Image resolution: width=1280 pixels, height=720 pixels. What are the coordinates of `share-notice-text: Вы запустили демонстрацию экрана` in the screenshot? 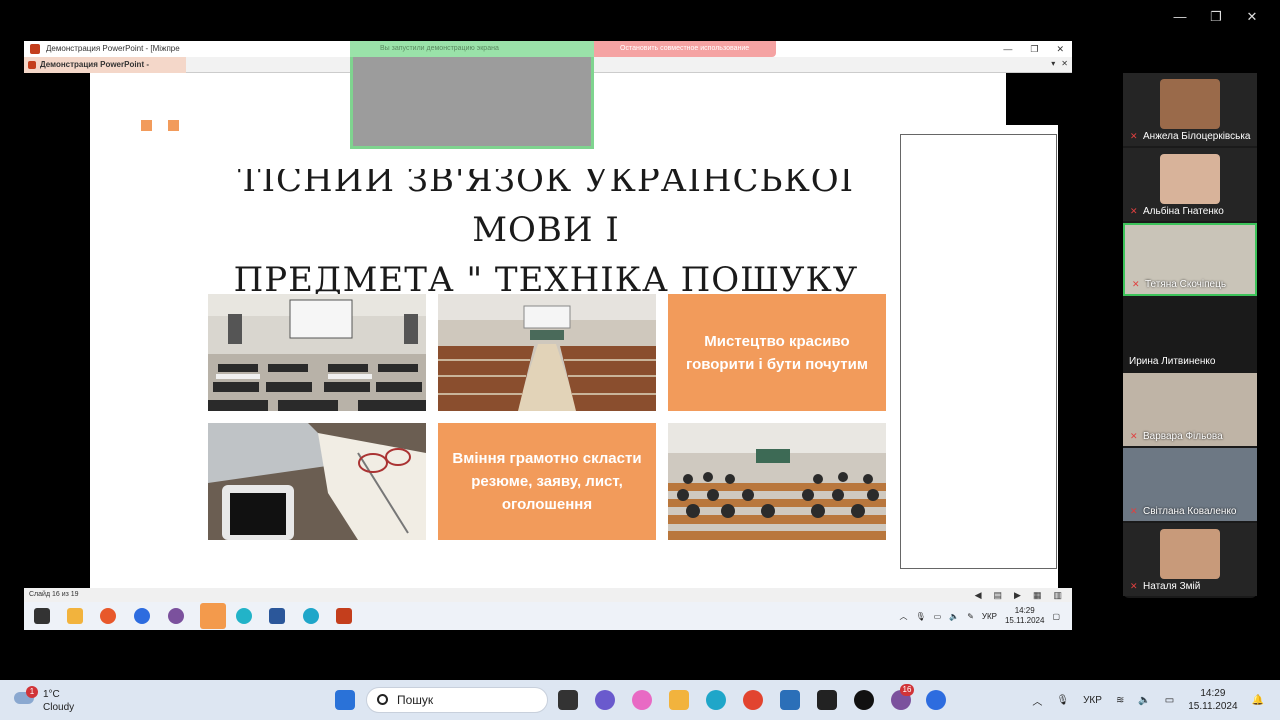 It's located at (439, 48).